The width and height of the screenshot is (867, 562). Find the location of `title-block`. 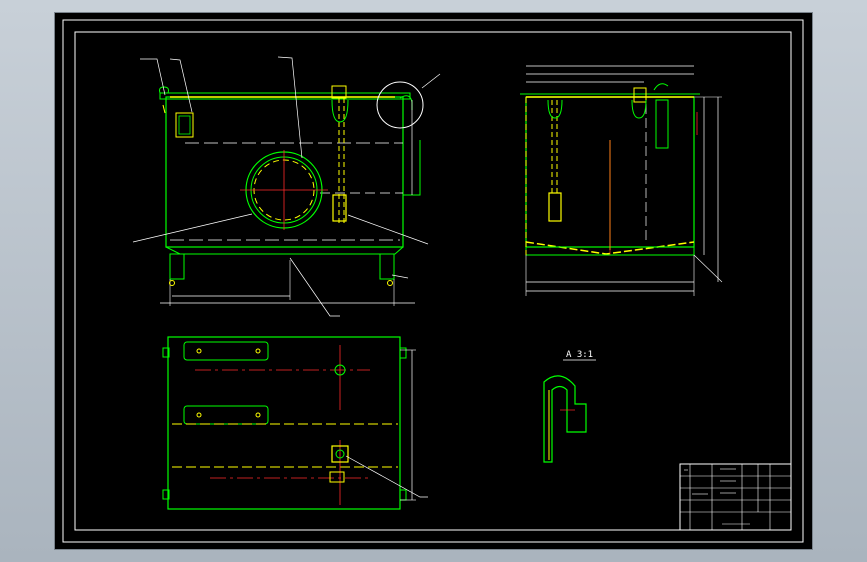

title-block is located at coordinates (735, 497).